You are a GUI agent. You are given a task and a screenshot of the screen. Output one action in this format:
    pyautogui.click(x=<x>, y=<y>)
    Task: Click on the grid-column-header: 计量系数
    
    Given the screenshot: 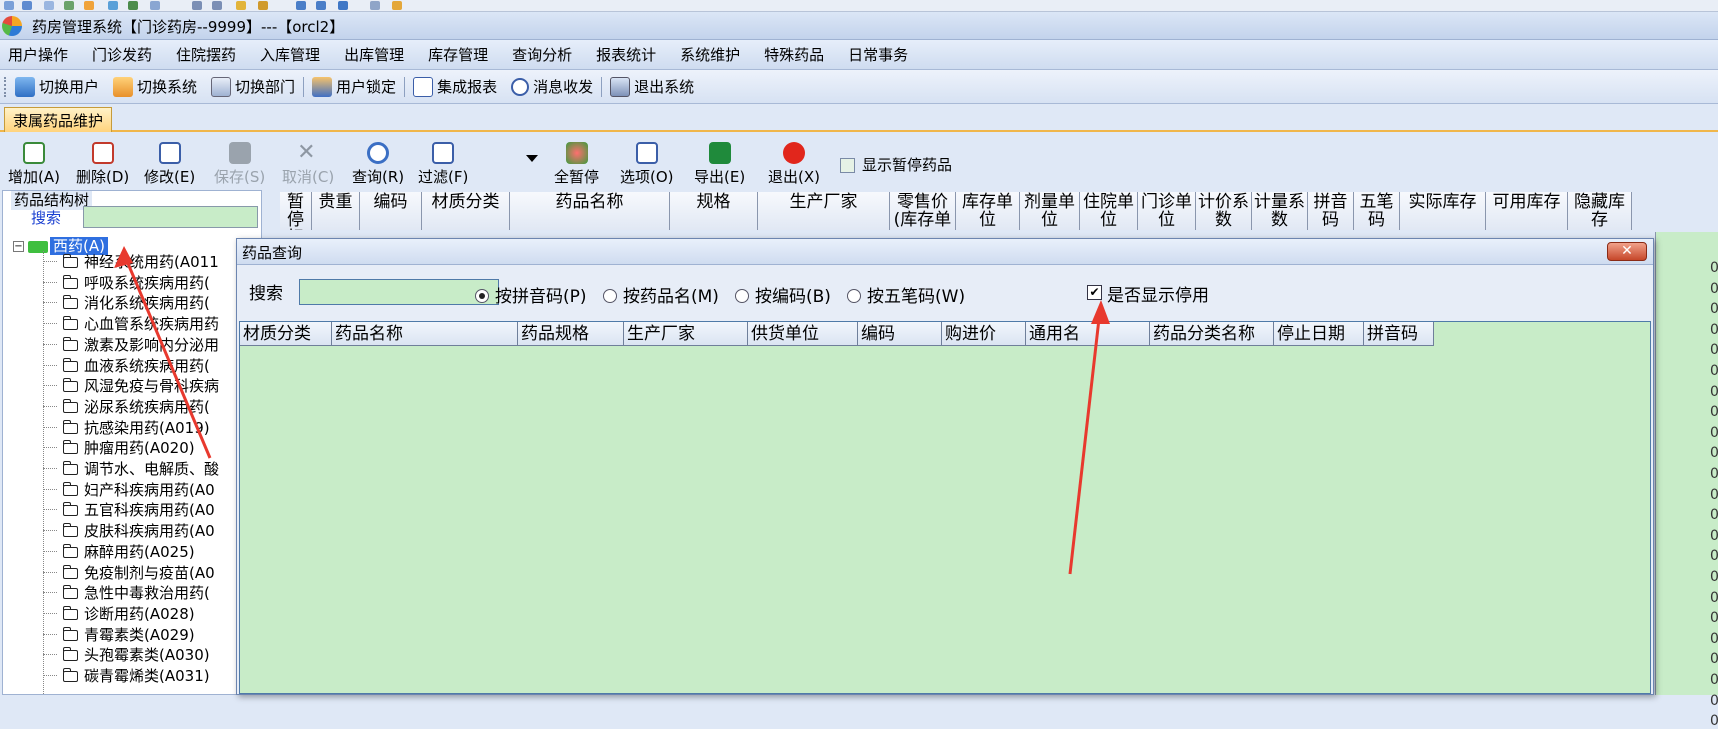 What is the action you would take?
    pyautogui.click(x=1280, y=211)
    